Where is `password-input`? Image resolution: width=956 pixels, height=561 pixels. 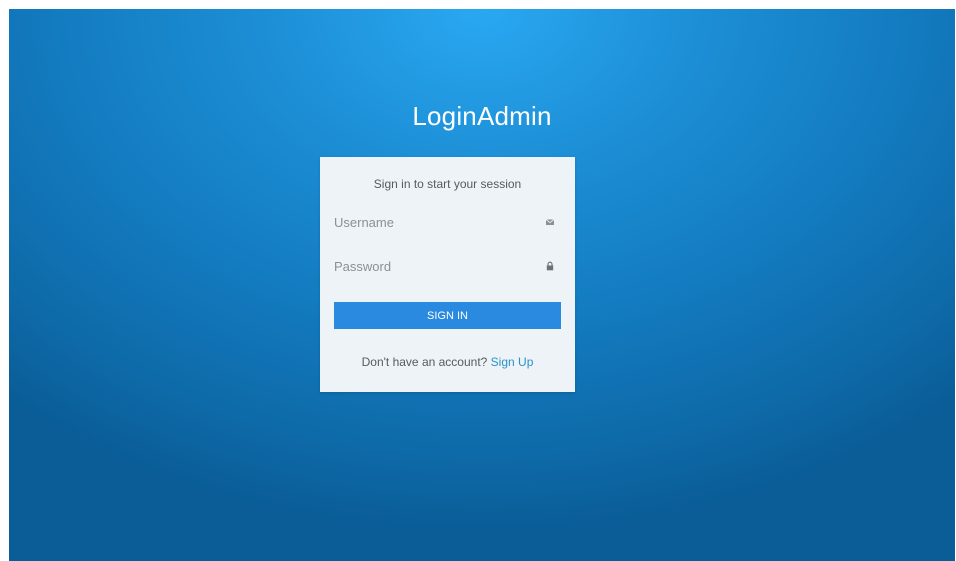
password-input is located at coordinates (447, 266).